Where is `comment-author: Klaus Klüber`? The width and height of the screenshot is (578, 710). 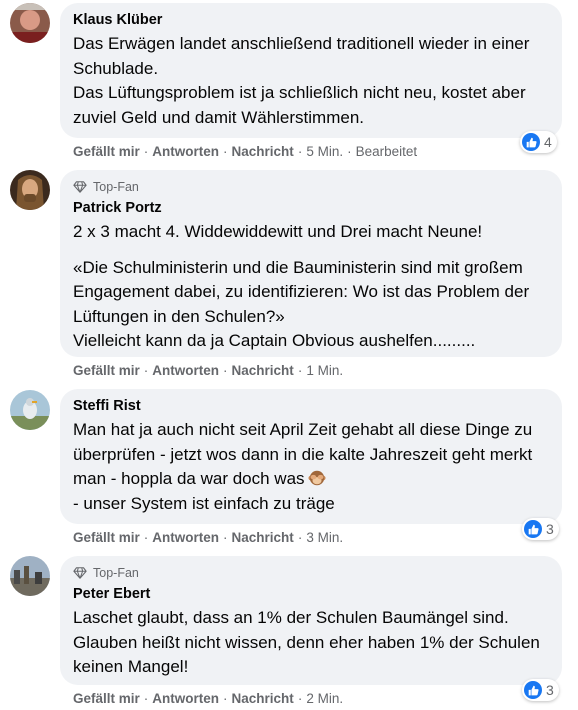
comment-author: Klaus Klüber is located at coordinates (311, 20).